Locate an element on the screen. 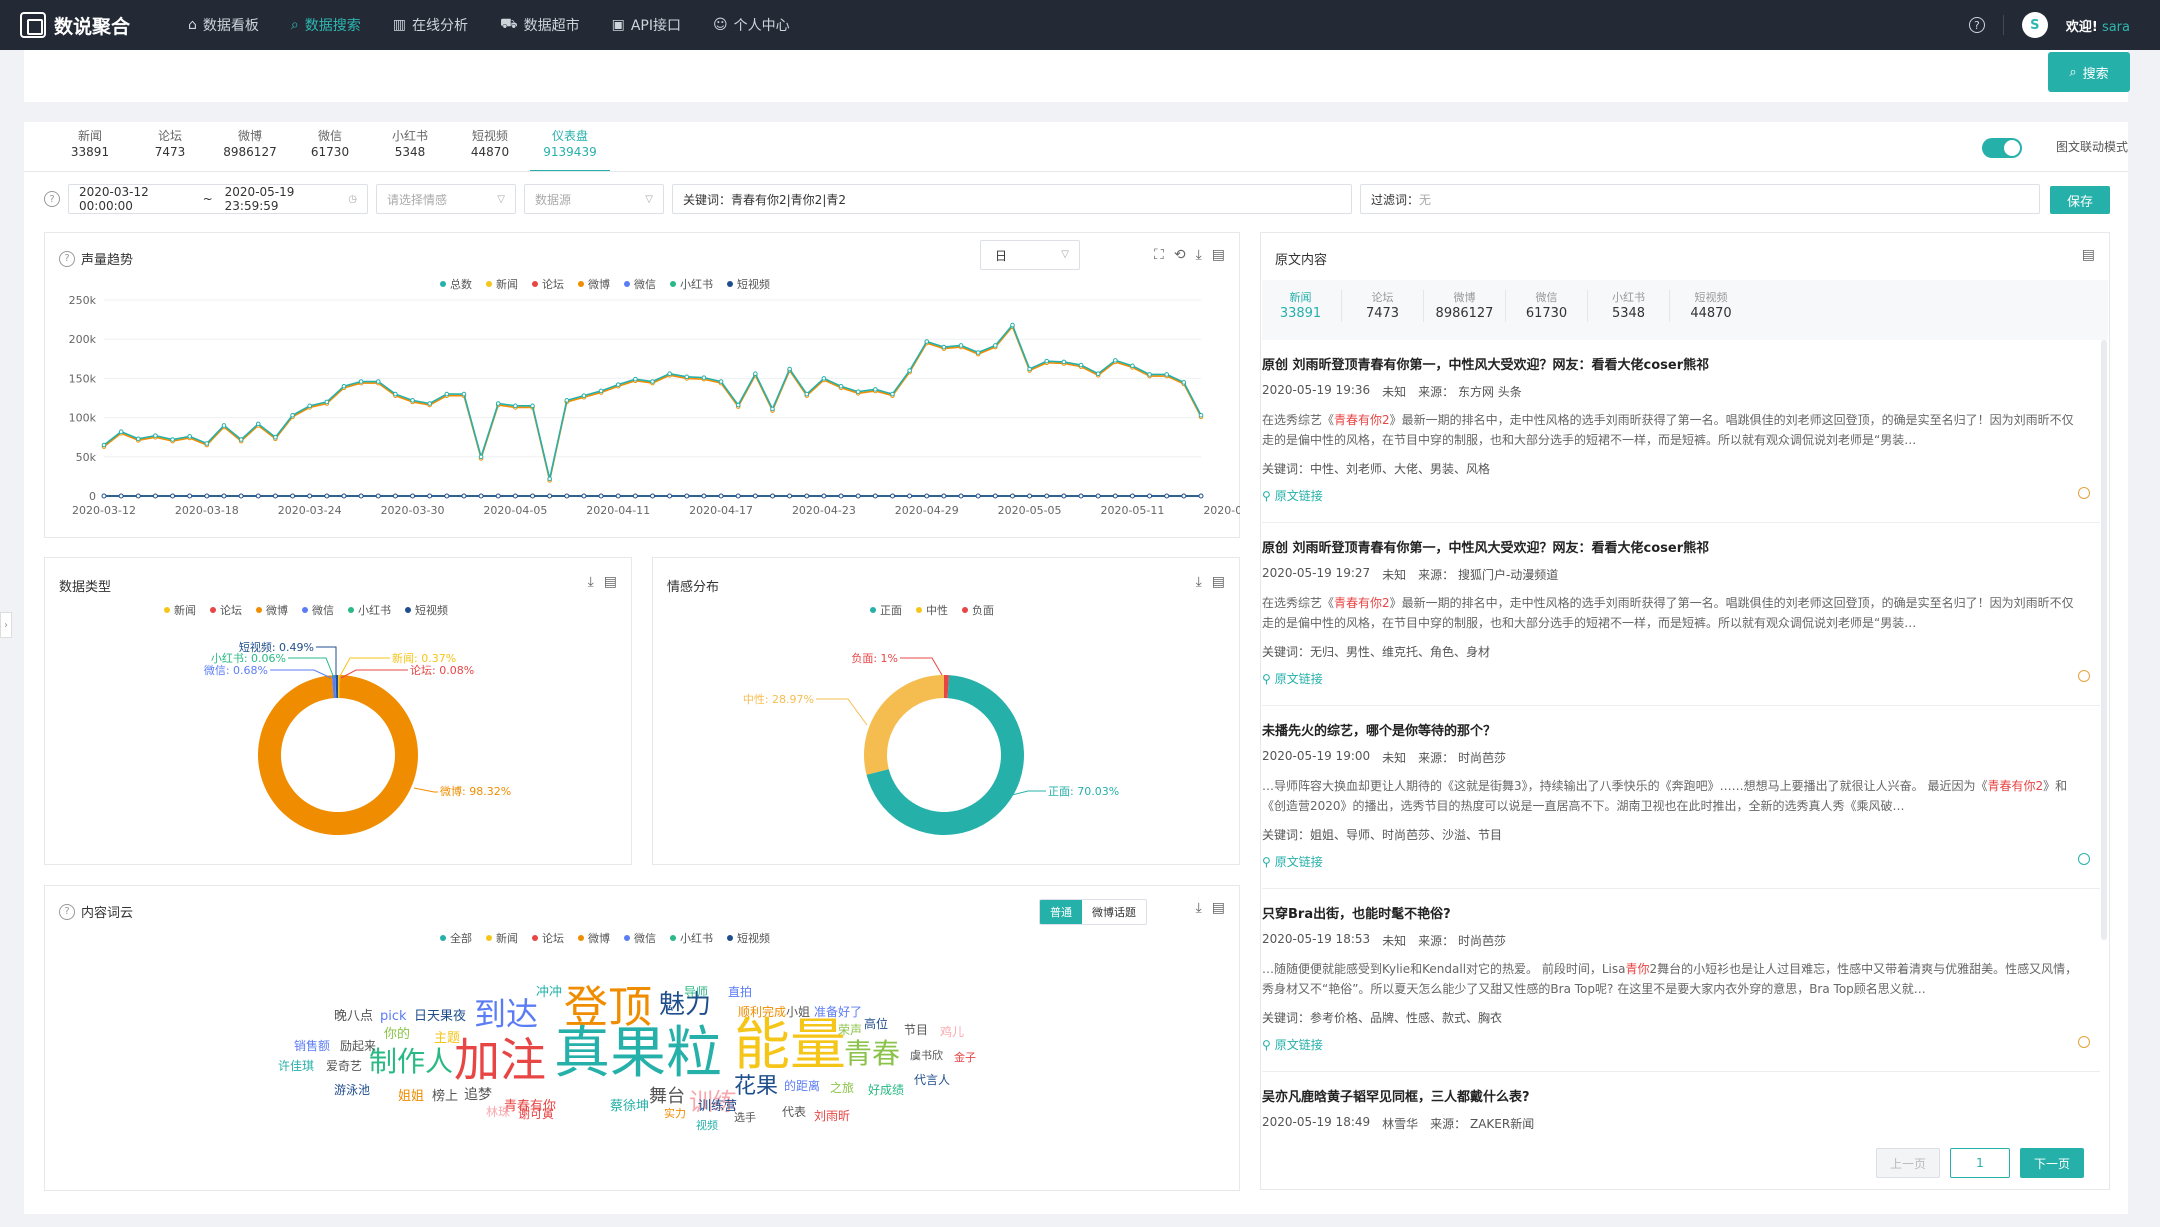  cloud-word: 你的 is located at coordinates (397, 1034).